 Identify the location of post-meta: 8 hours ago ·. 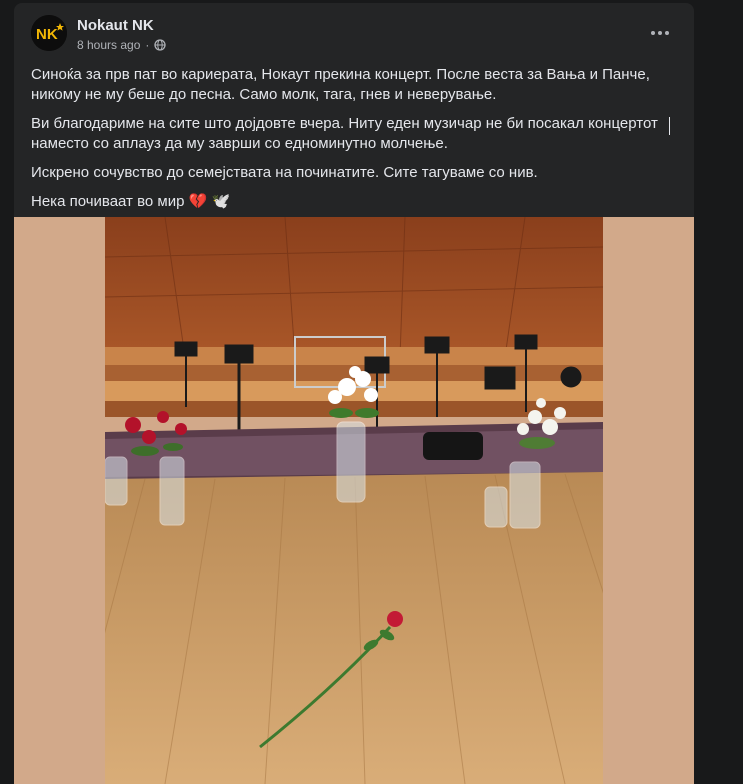
(122, 45).